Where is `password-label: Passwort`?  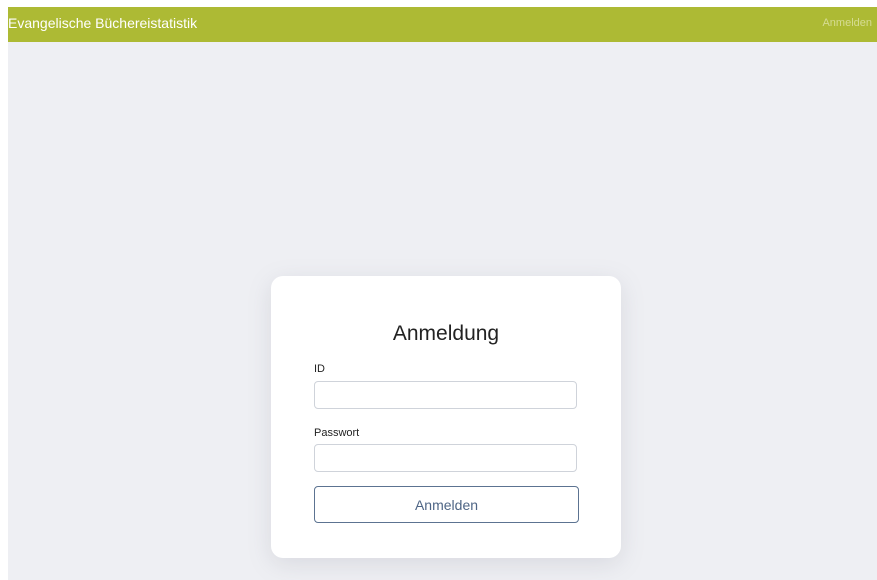
password-label: Passwort is located at coordinates (337, 433).